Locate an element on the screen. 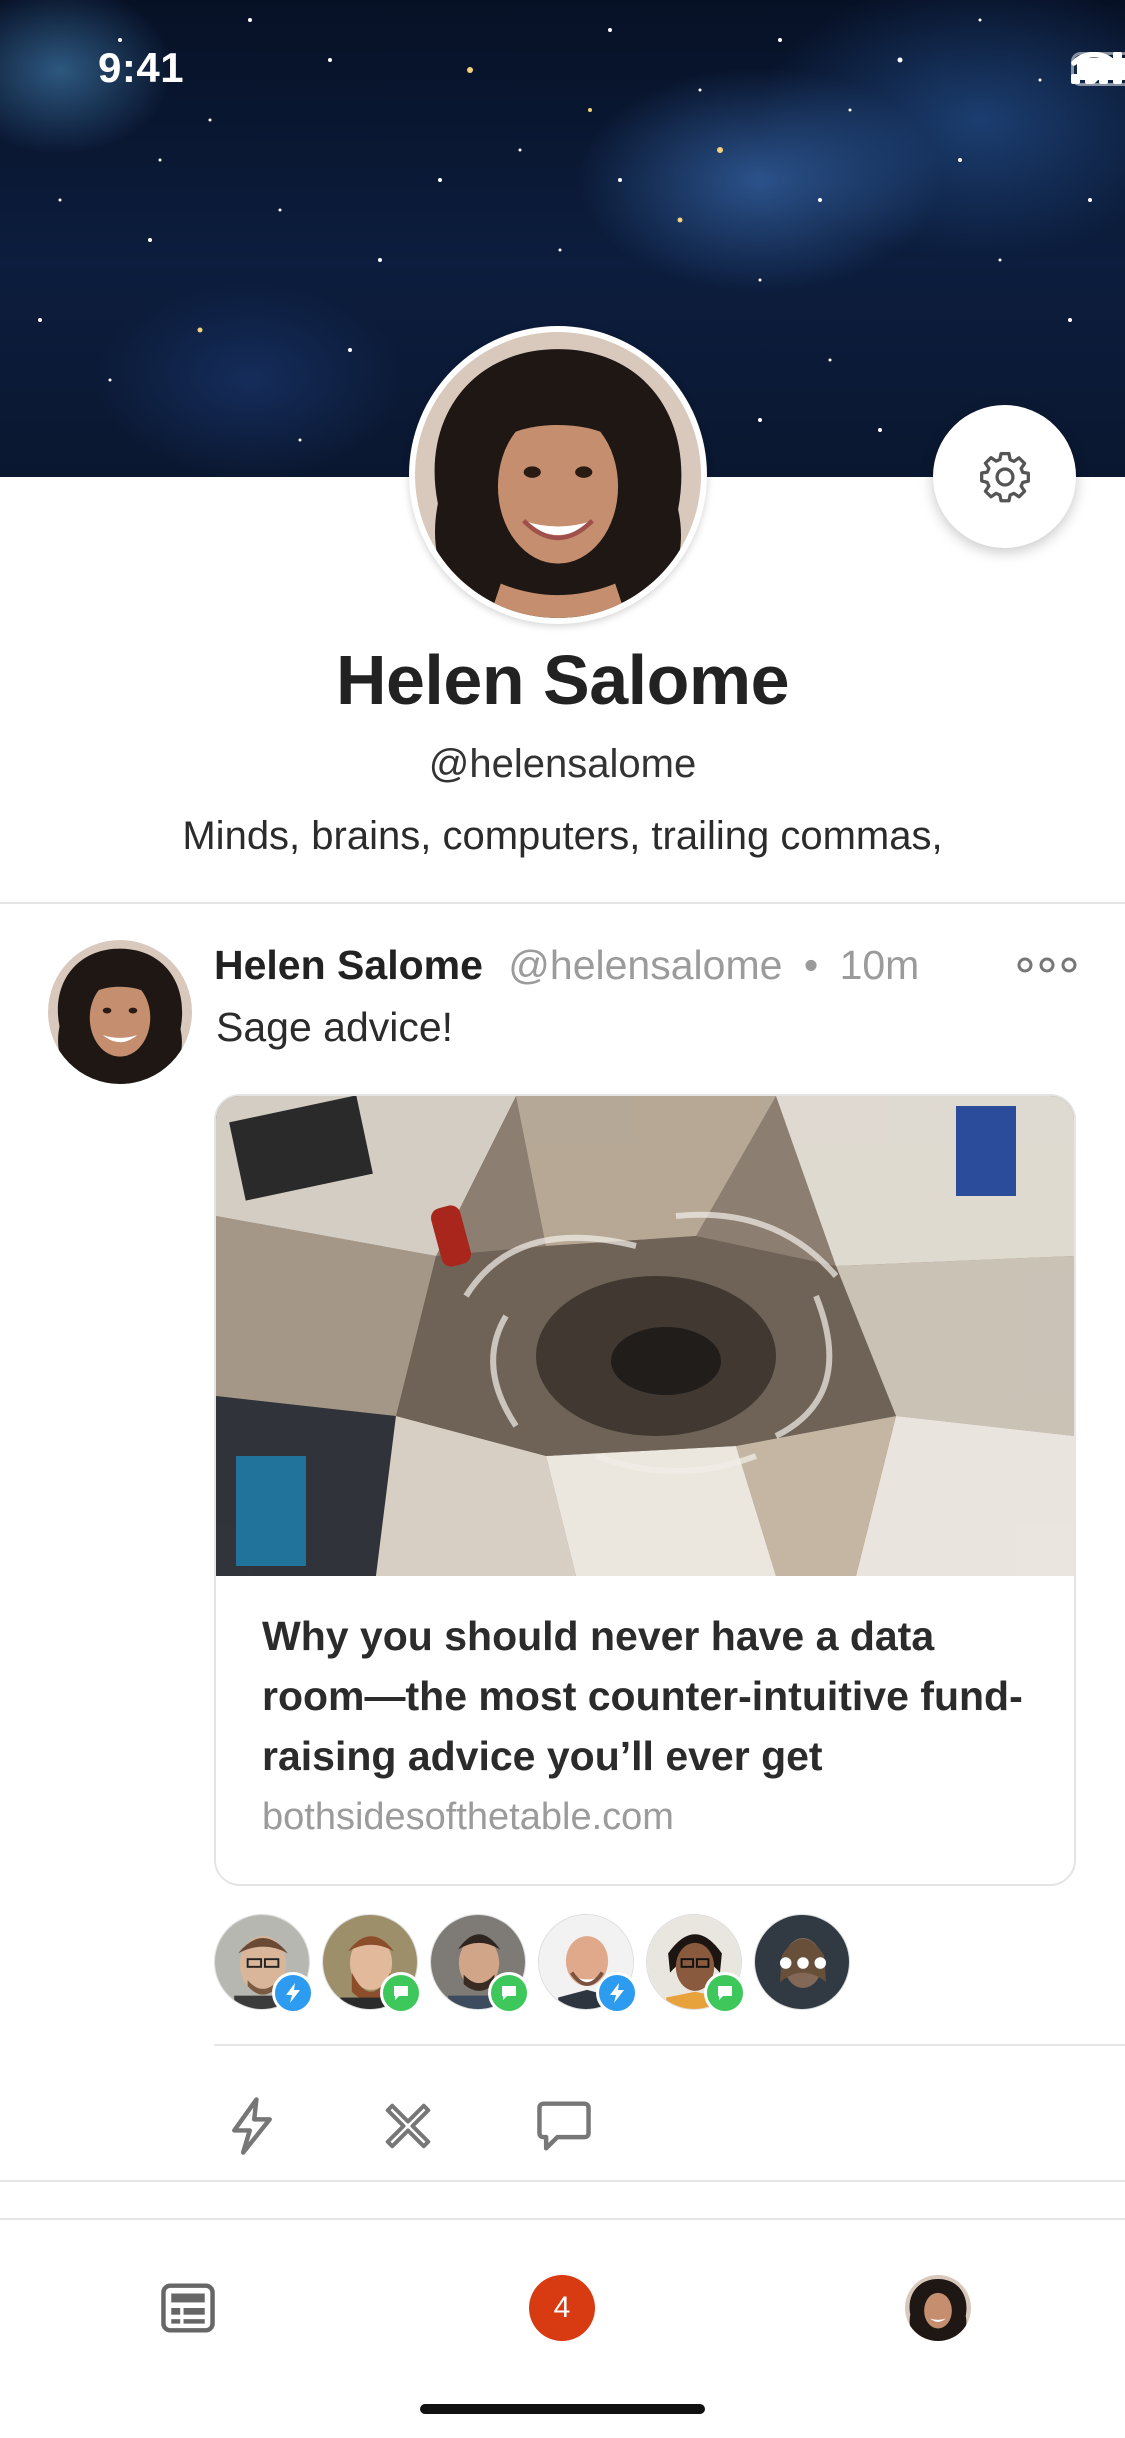  post-divider is located at coordinates (562, 2181).